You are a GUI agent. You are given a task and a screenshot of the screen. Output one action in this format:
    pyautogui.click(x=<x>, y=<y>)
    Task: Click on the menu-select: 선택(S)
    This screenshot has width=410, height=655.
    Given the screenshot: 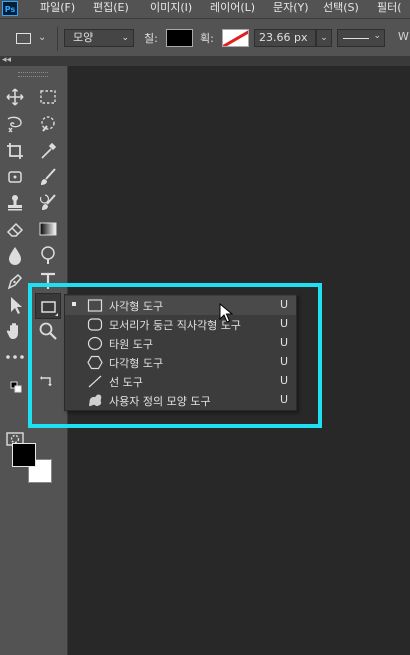 What is the action you would take?
    pyautogui.click(x=341, y=9)
    